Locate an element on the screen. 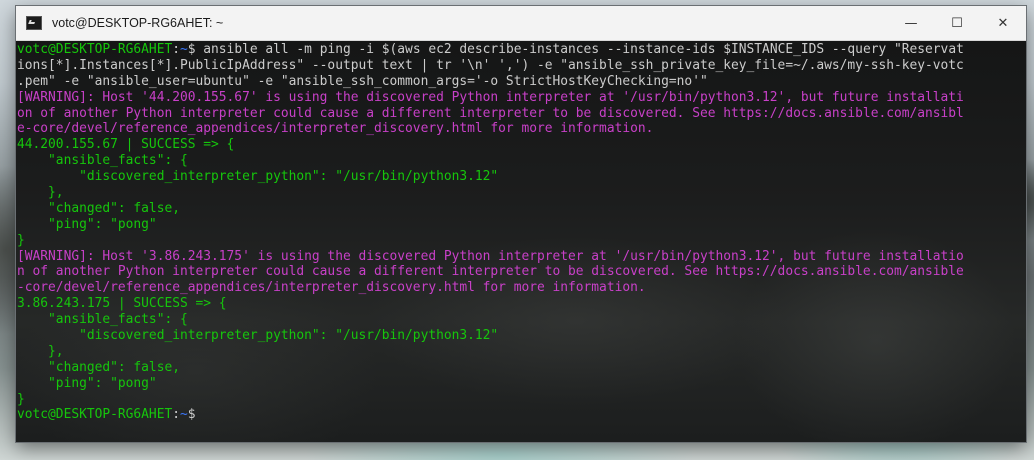 This screenshot has height=460, width=1034. minimize-button: — is located at coordinates (911, 23).